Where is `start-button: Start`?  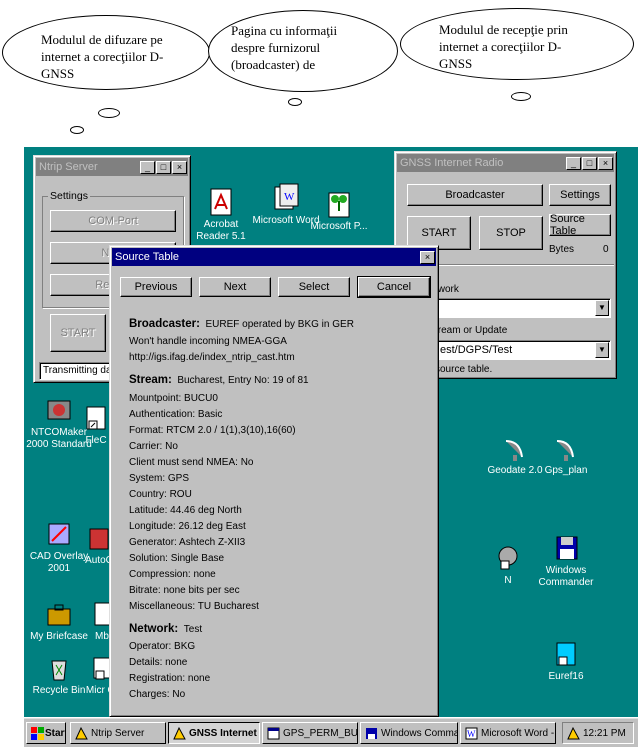 start-button: Start is located at coordinates (46, 733).